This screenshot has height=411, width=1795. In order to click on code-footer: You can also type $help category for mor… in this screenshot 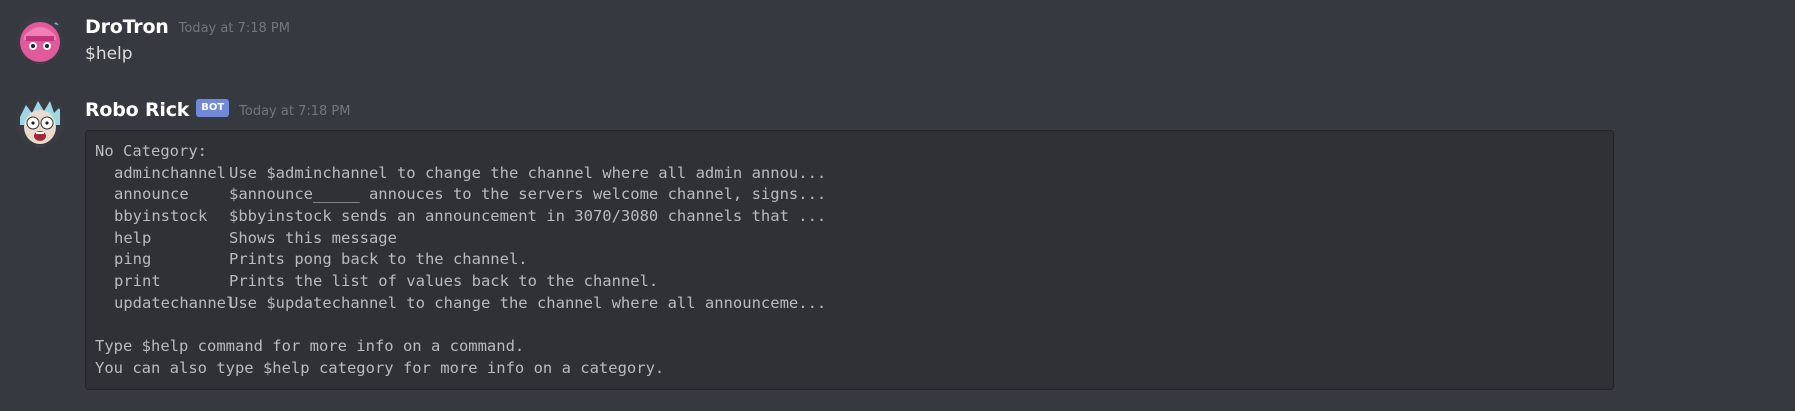, I will do `click(380, 367)`.